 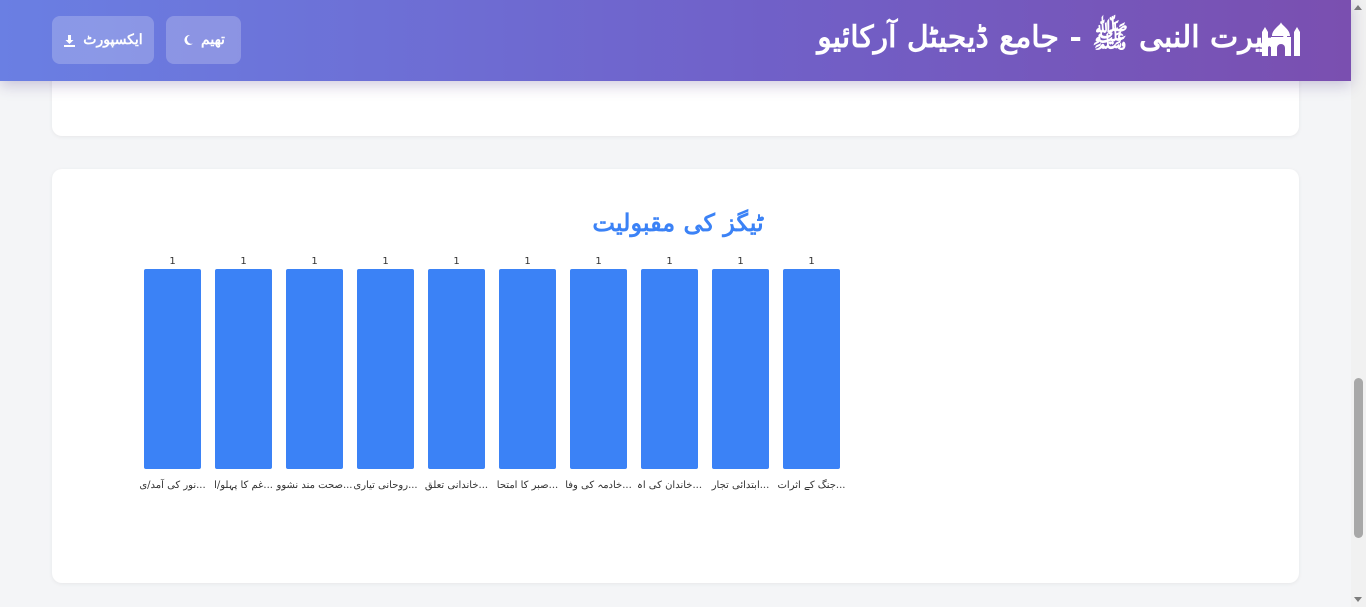 What do you see at coordinates (70, 40) in the screenshot?
I see `download-icon` at bounding box center [70, 40].